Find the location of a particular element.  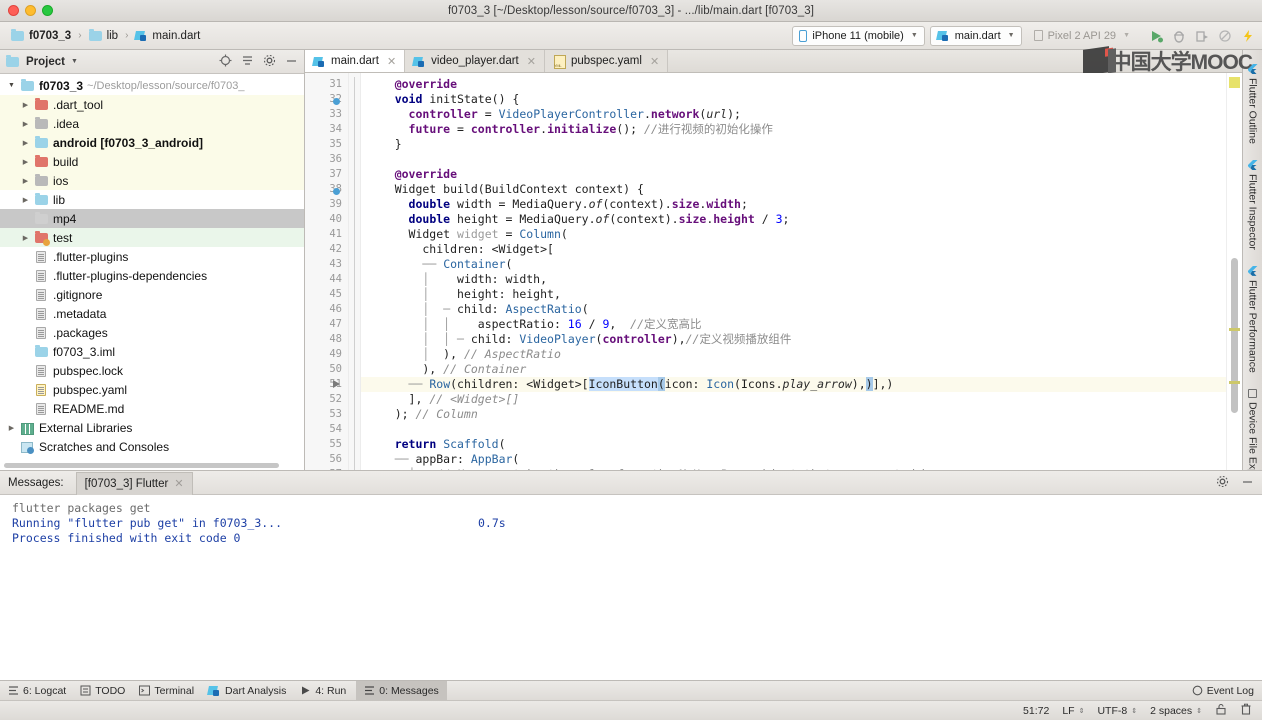

fold-gutter is located at coordinates (355, 271).